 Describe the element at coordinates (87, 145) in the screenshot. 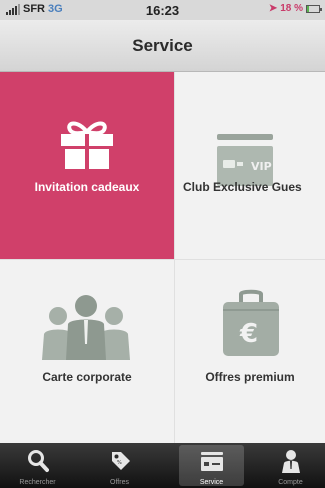

I see `gift-icon` at that location.